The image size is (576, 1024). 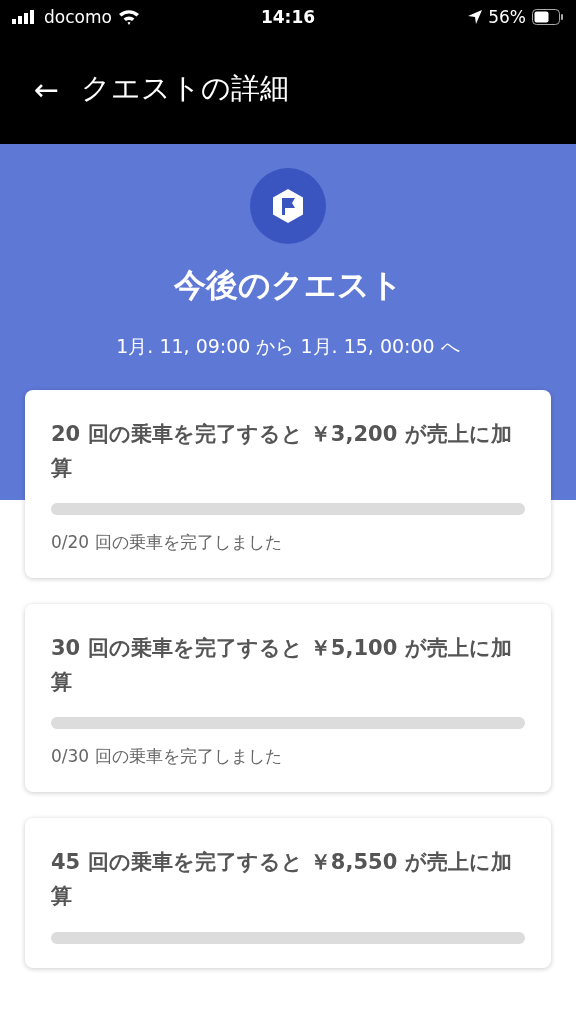 What do you see at coordinates (507, 17) in the screenshot?
I see `battery-percent: 56%` at bounding box center [507, 17].